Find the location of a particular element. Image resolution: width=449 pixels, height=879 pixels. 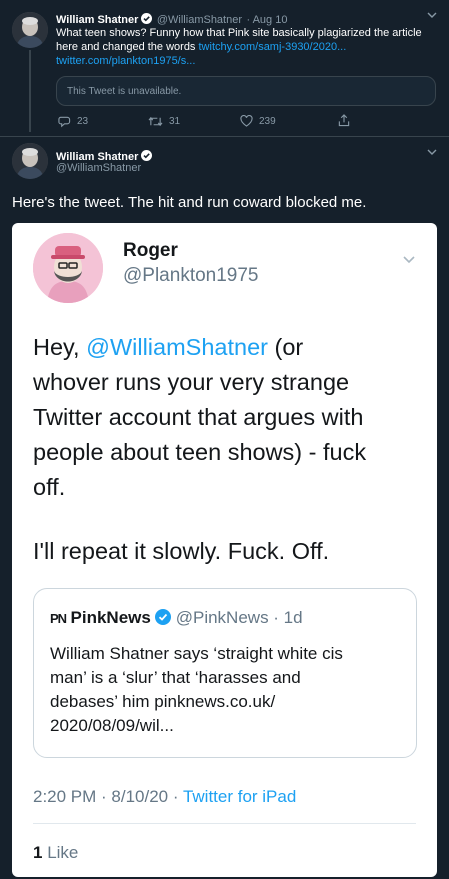

unavailable-text: This Tweet is unavailable. is located at coordinates (124, 91).